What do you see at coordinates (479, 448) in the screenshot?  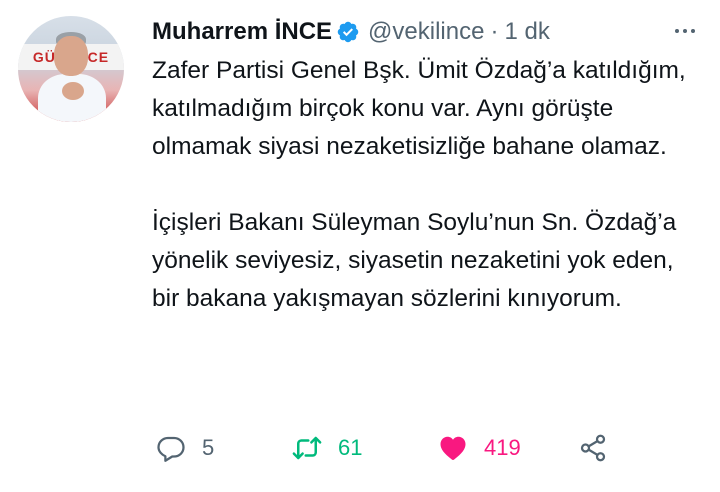 I see `like-button: 419` at bounding box center [479, 448].